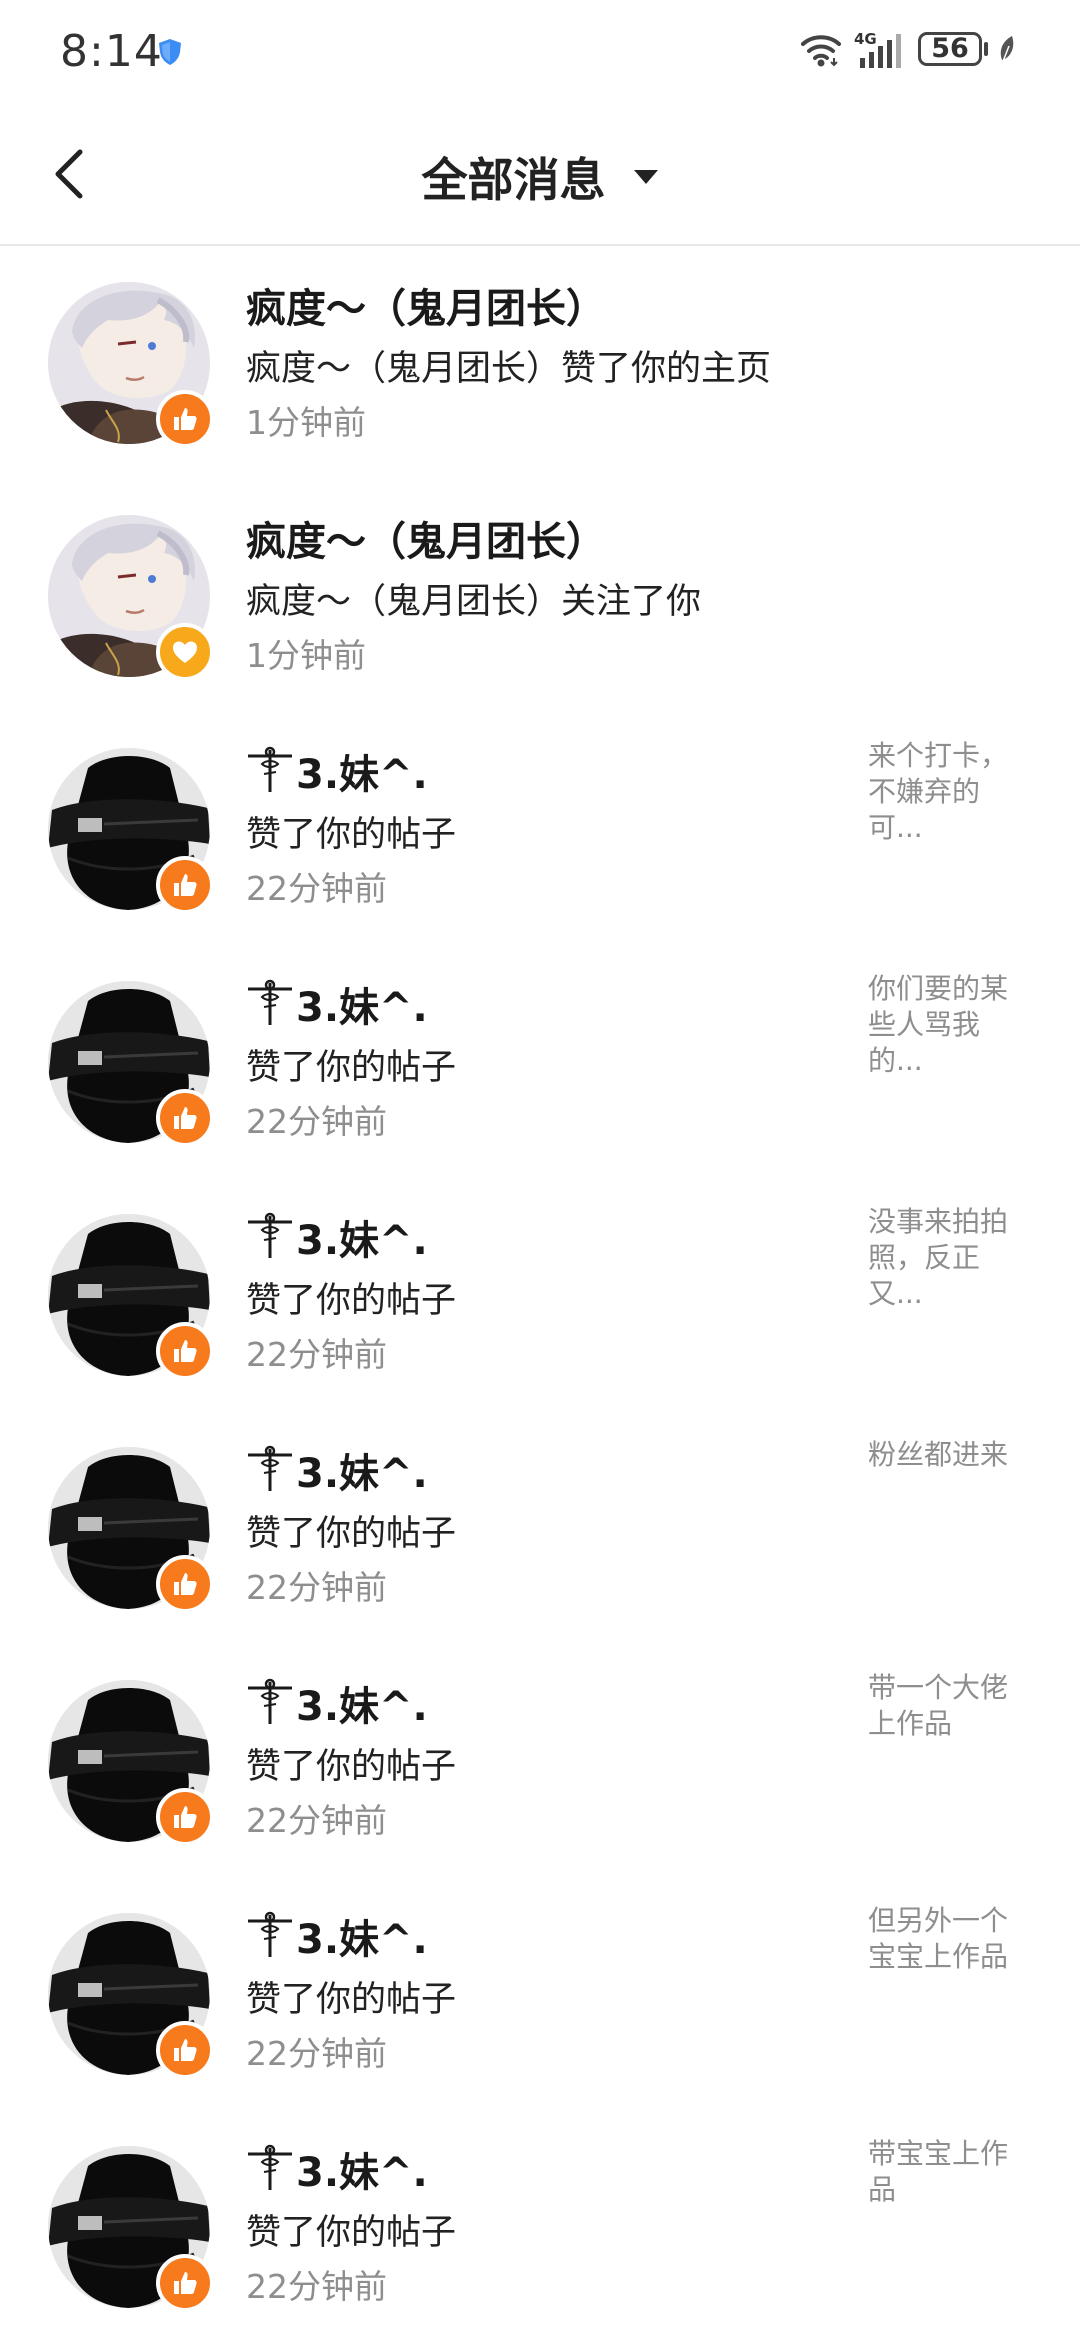 The image size is (1080, 2343). I want to click on nav-bar: 全部消息, so click(540, 175).